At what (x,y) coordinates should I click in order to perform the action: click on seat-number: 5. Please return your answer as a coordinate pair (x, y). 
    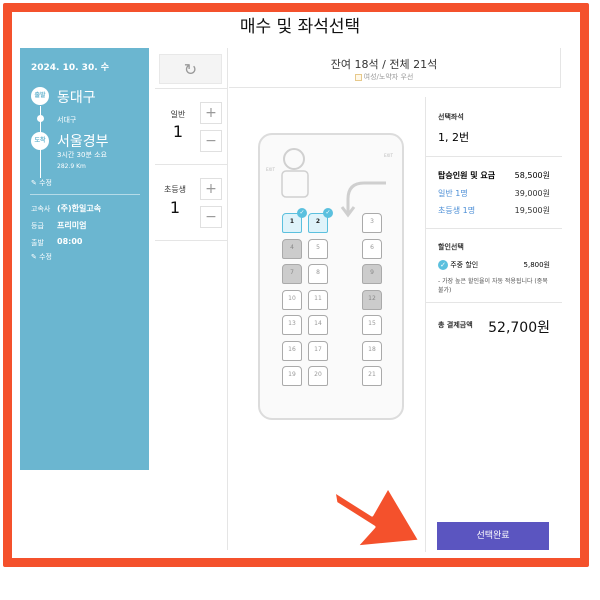
    Looking at the image, I should click on (318, 247).